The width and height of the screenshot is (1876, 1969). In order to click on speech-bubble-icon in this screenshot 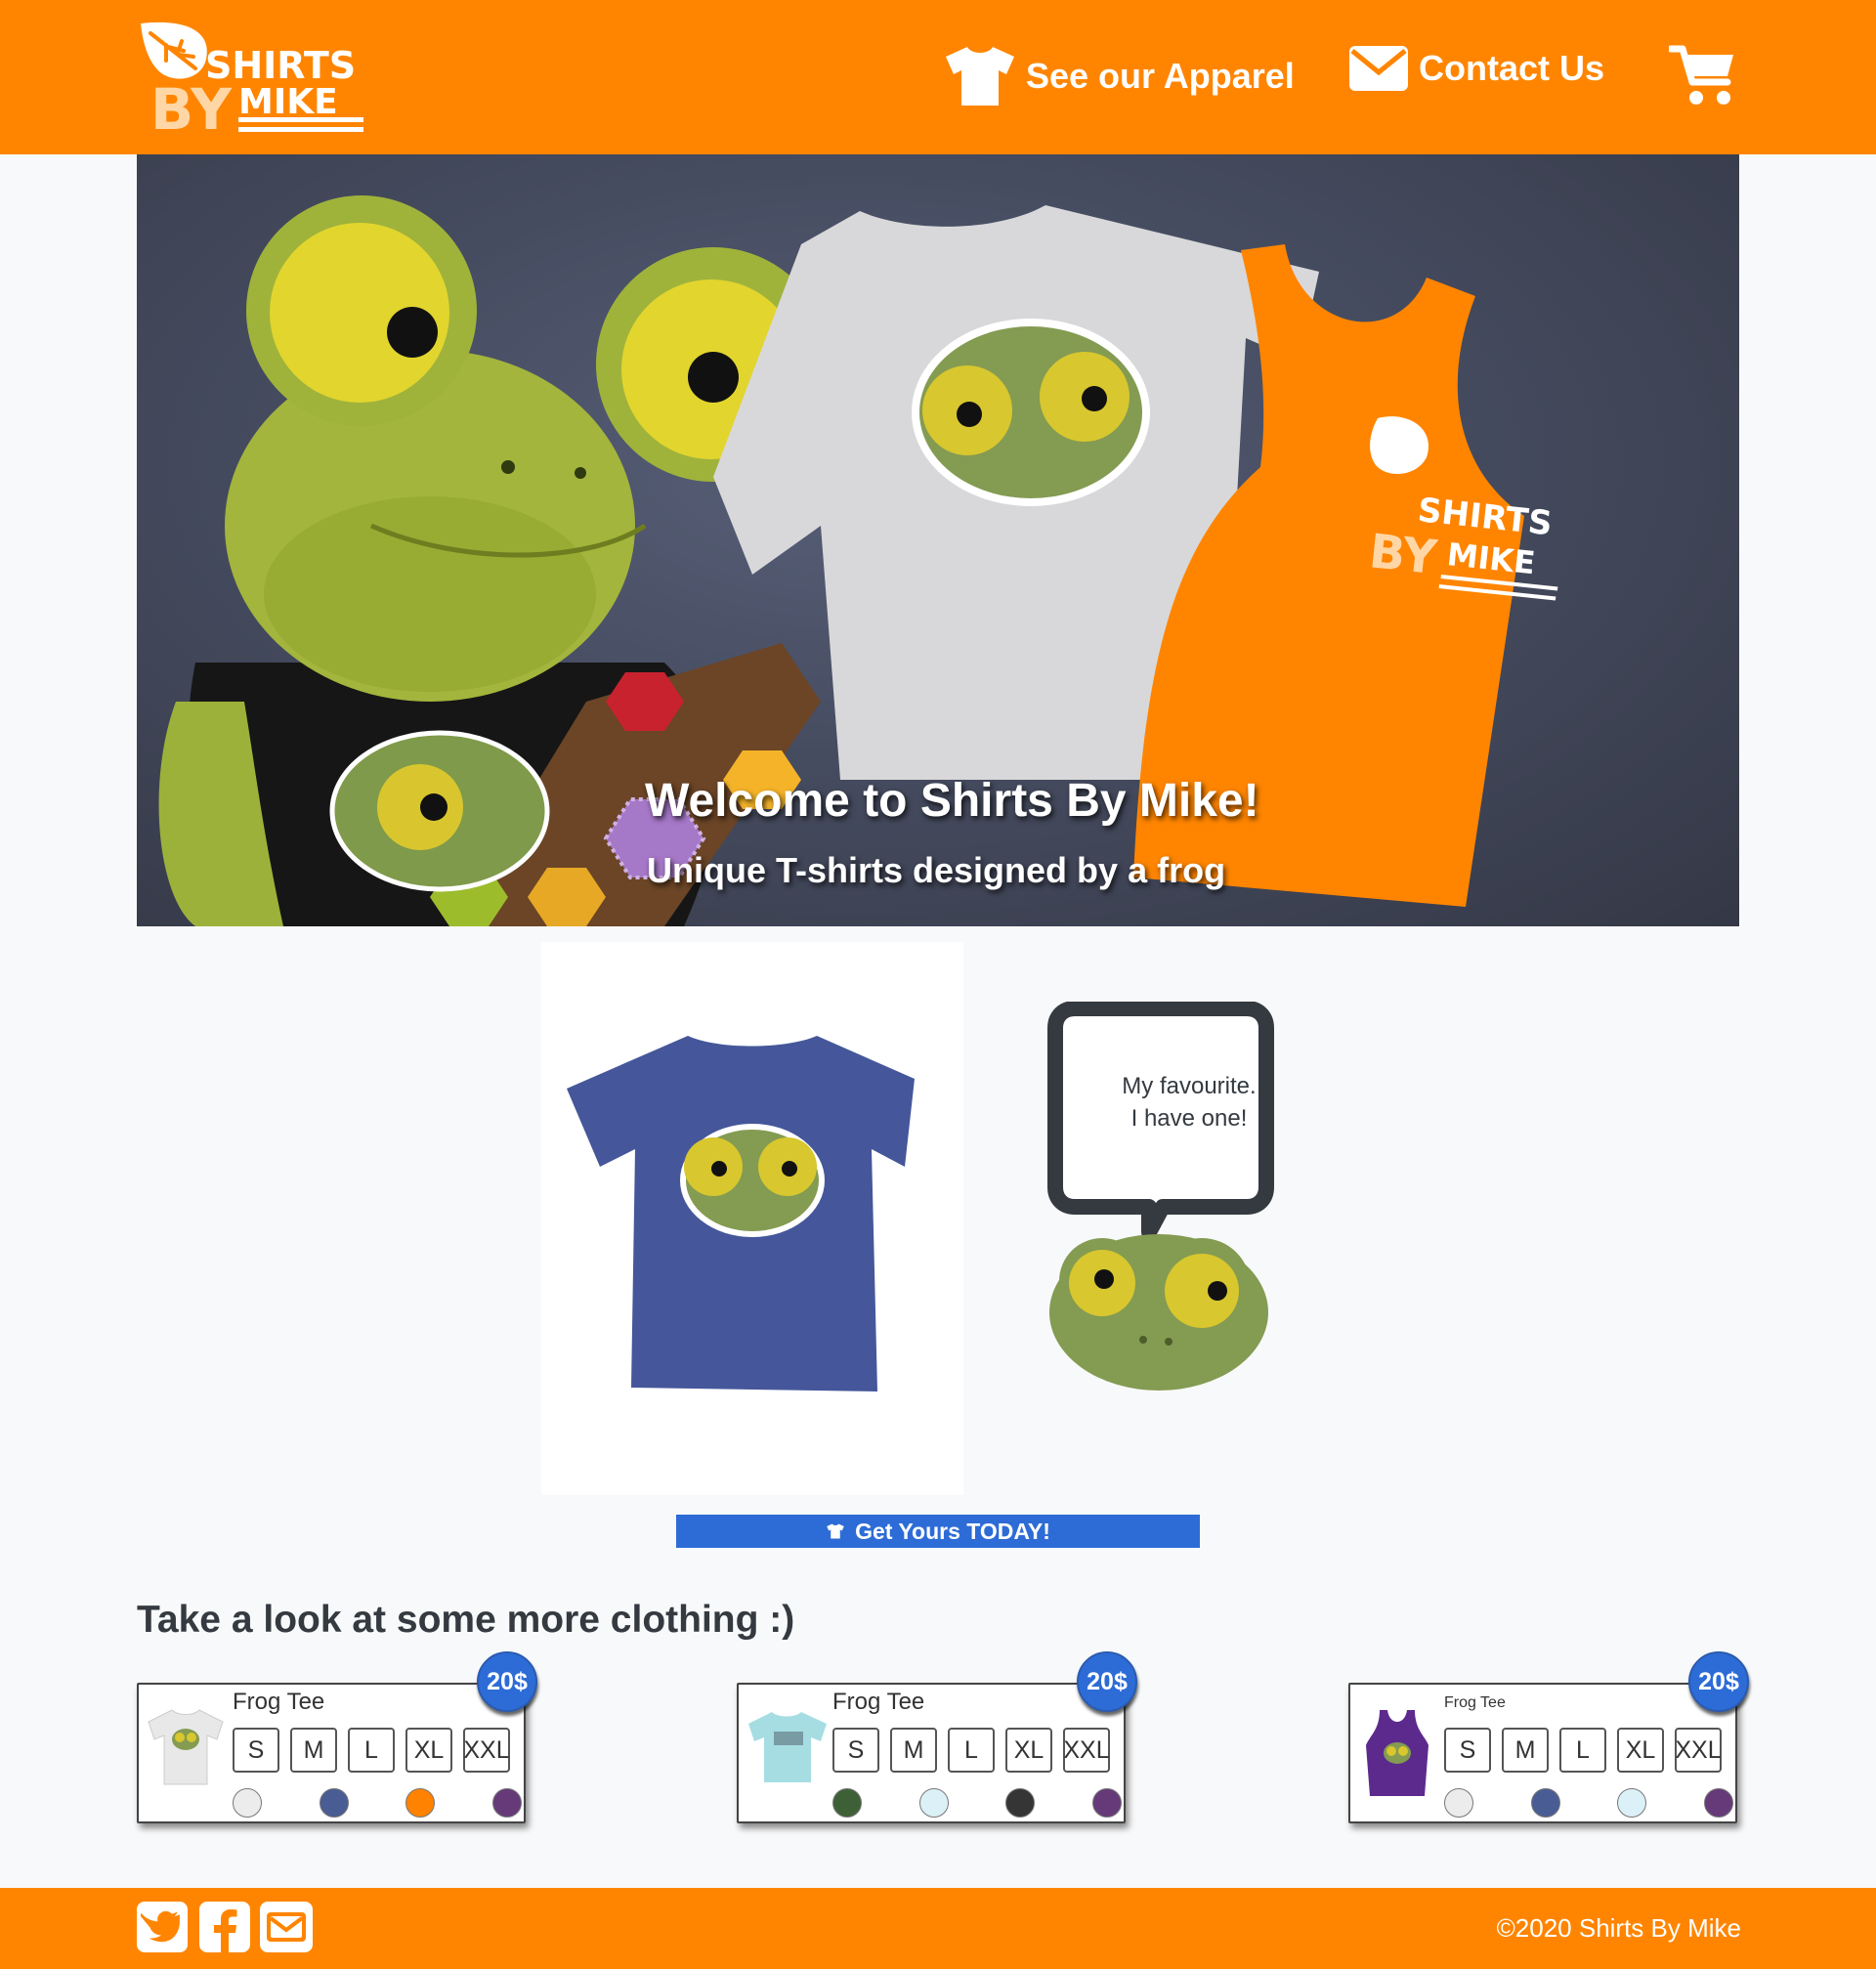, I will do `click(1160, 1196)`.